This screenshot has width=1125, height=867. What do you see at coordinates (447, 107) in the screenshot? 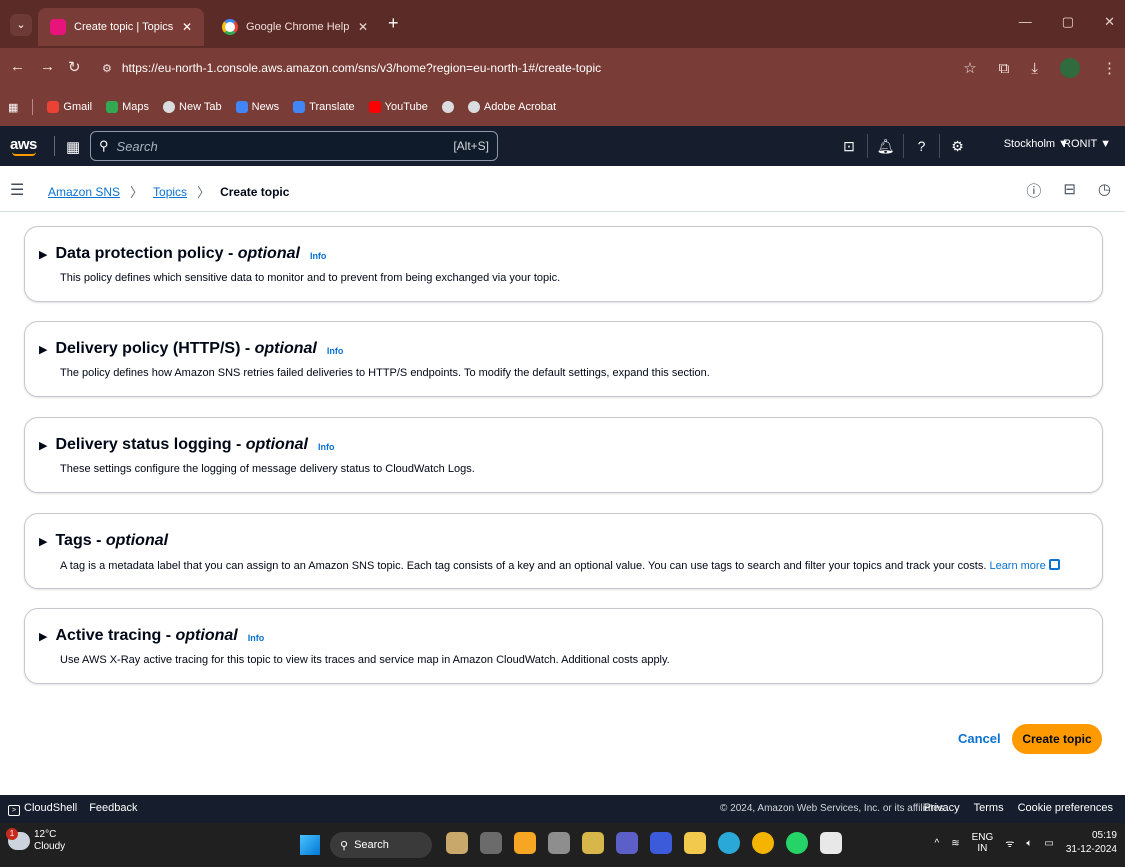
I see `bookmark-globe` at bounding box center [447, 107].